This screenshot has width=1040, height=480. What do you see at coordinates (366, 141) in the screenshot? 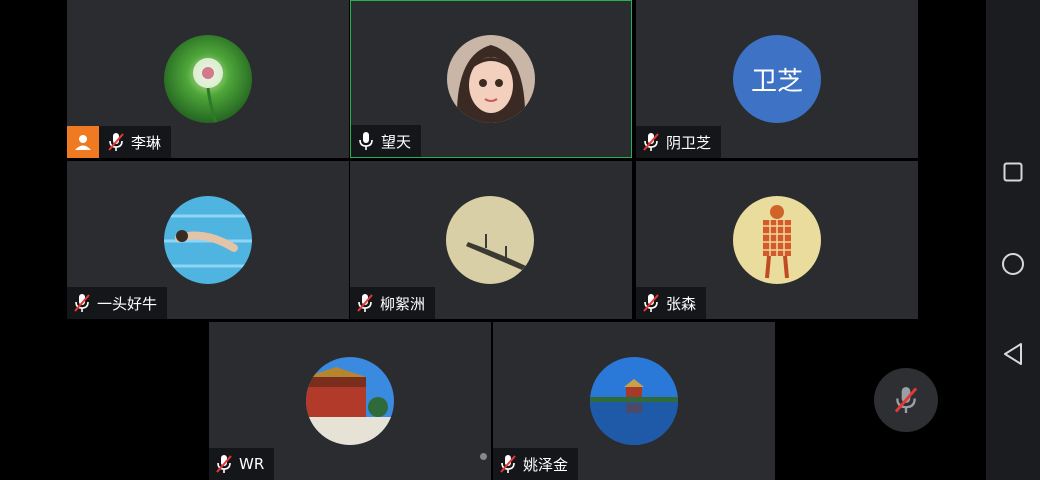
I see `mic-icon` at bounding box center [366, 141].